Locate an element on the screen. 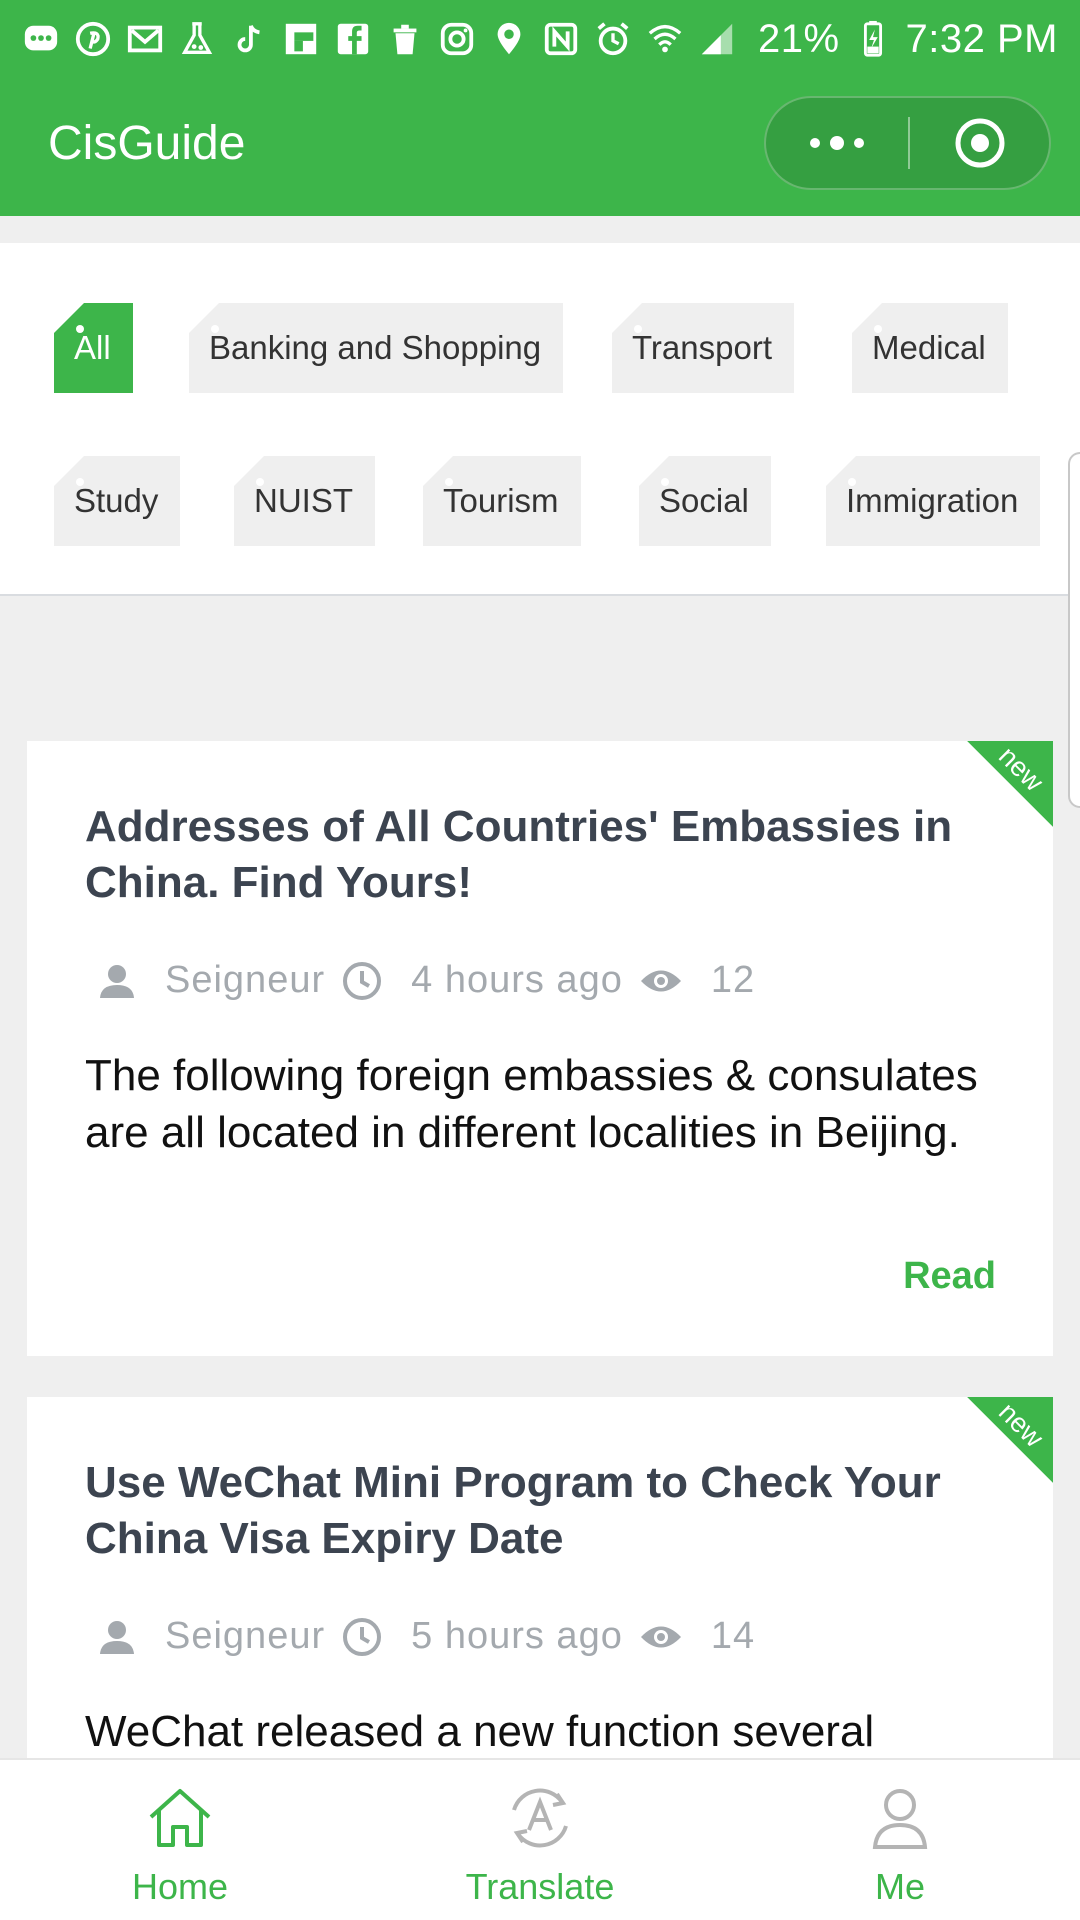 This screenshot has height=1920, width=1080. category-label: Tourism is located at coordinates (501, 500).